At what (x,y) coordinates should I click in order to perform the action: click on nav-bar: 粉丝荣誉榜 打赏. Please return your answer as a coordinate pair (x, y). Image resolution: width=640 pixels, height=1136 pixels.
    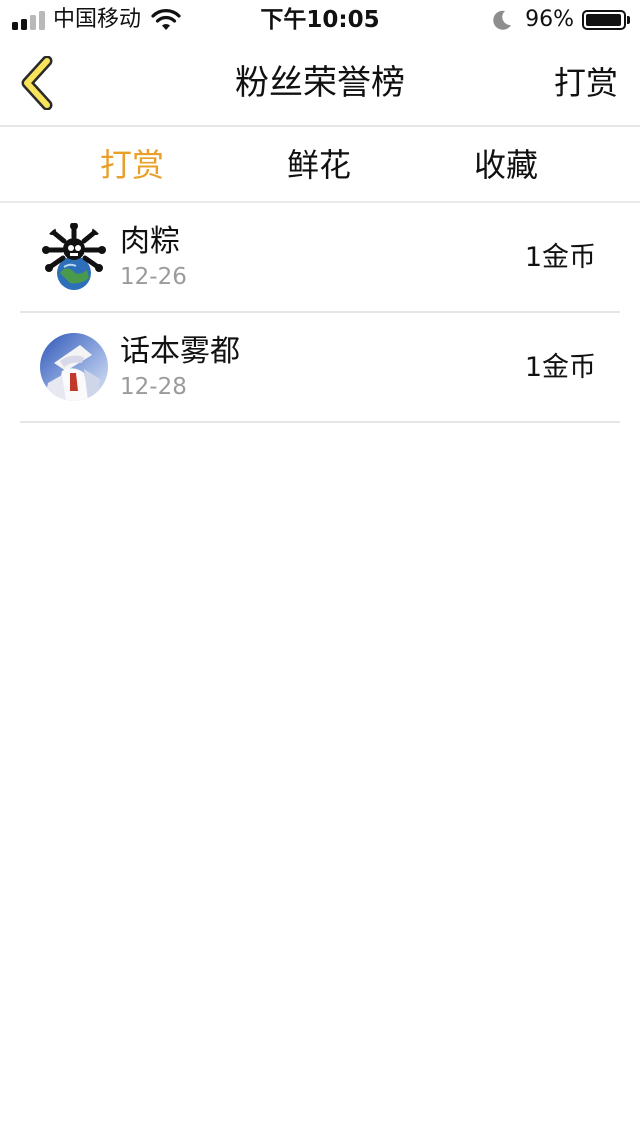
    Looking at the image, I should click on (320, 83).